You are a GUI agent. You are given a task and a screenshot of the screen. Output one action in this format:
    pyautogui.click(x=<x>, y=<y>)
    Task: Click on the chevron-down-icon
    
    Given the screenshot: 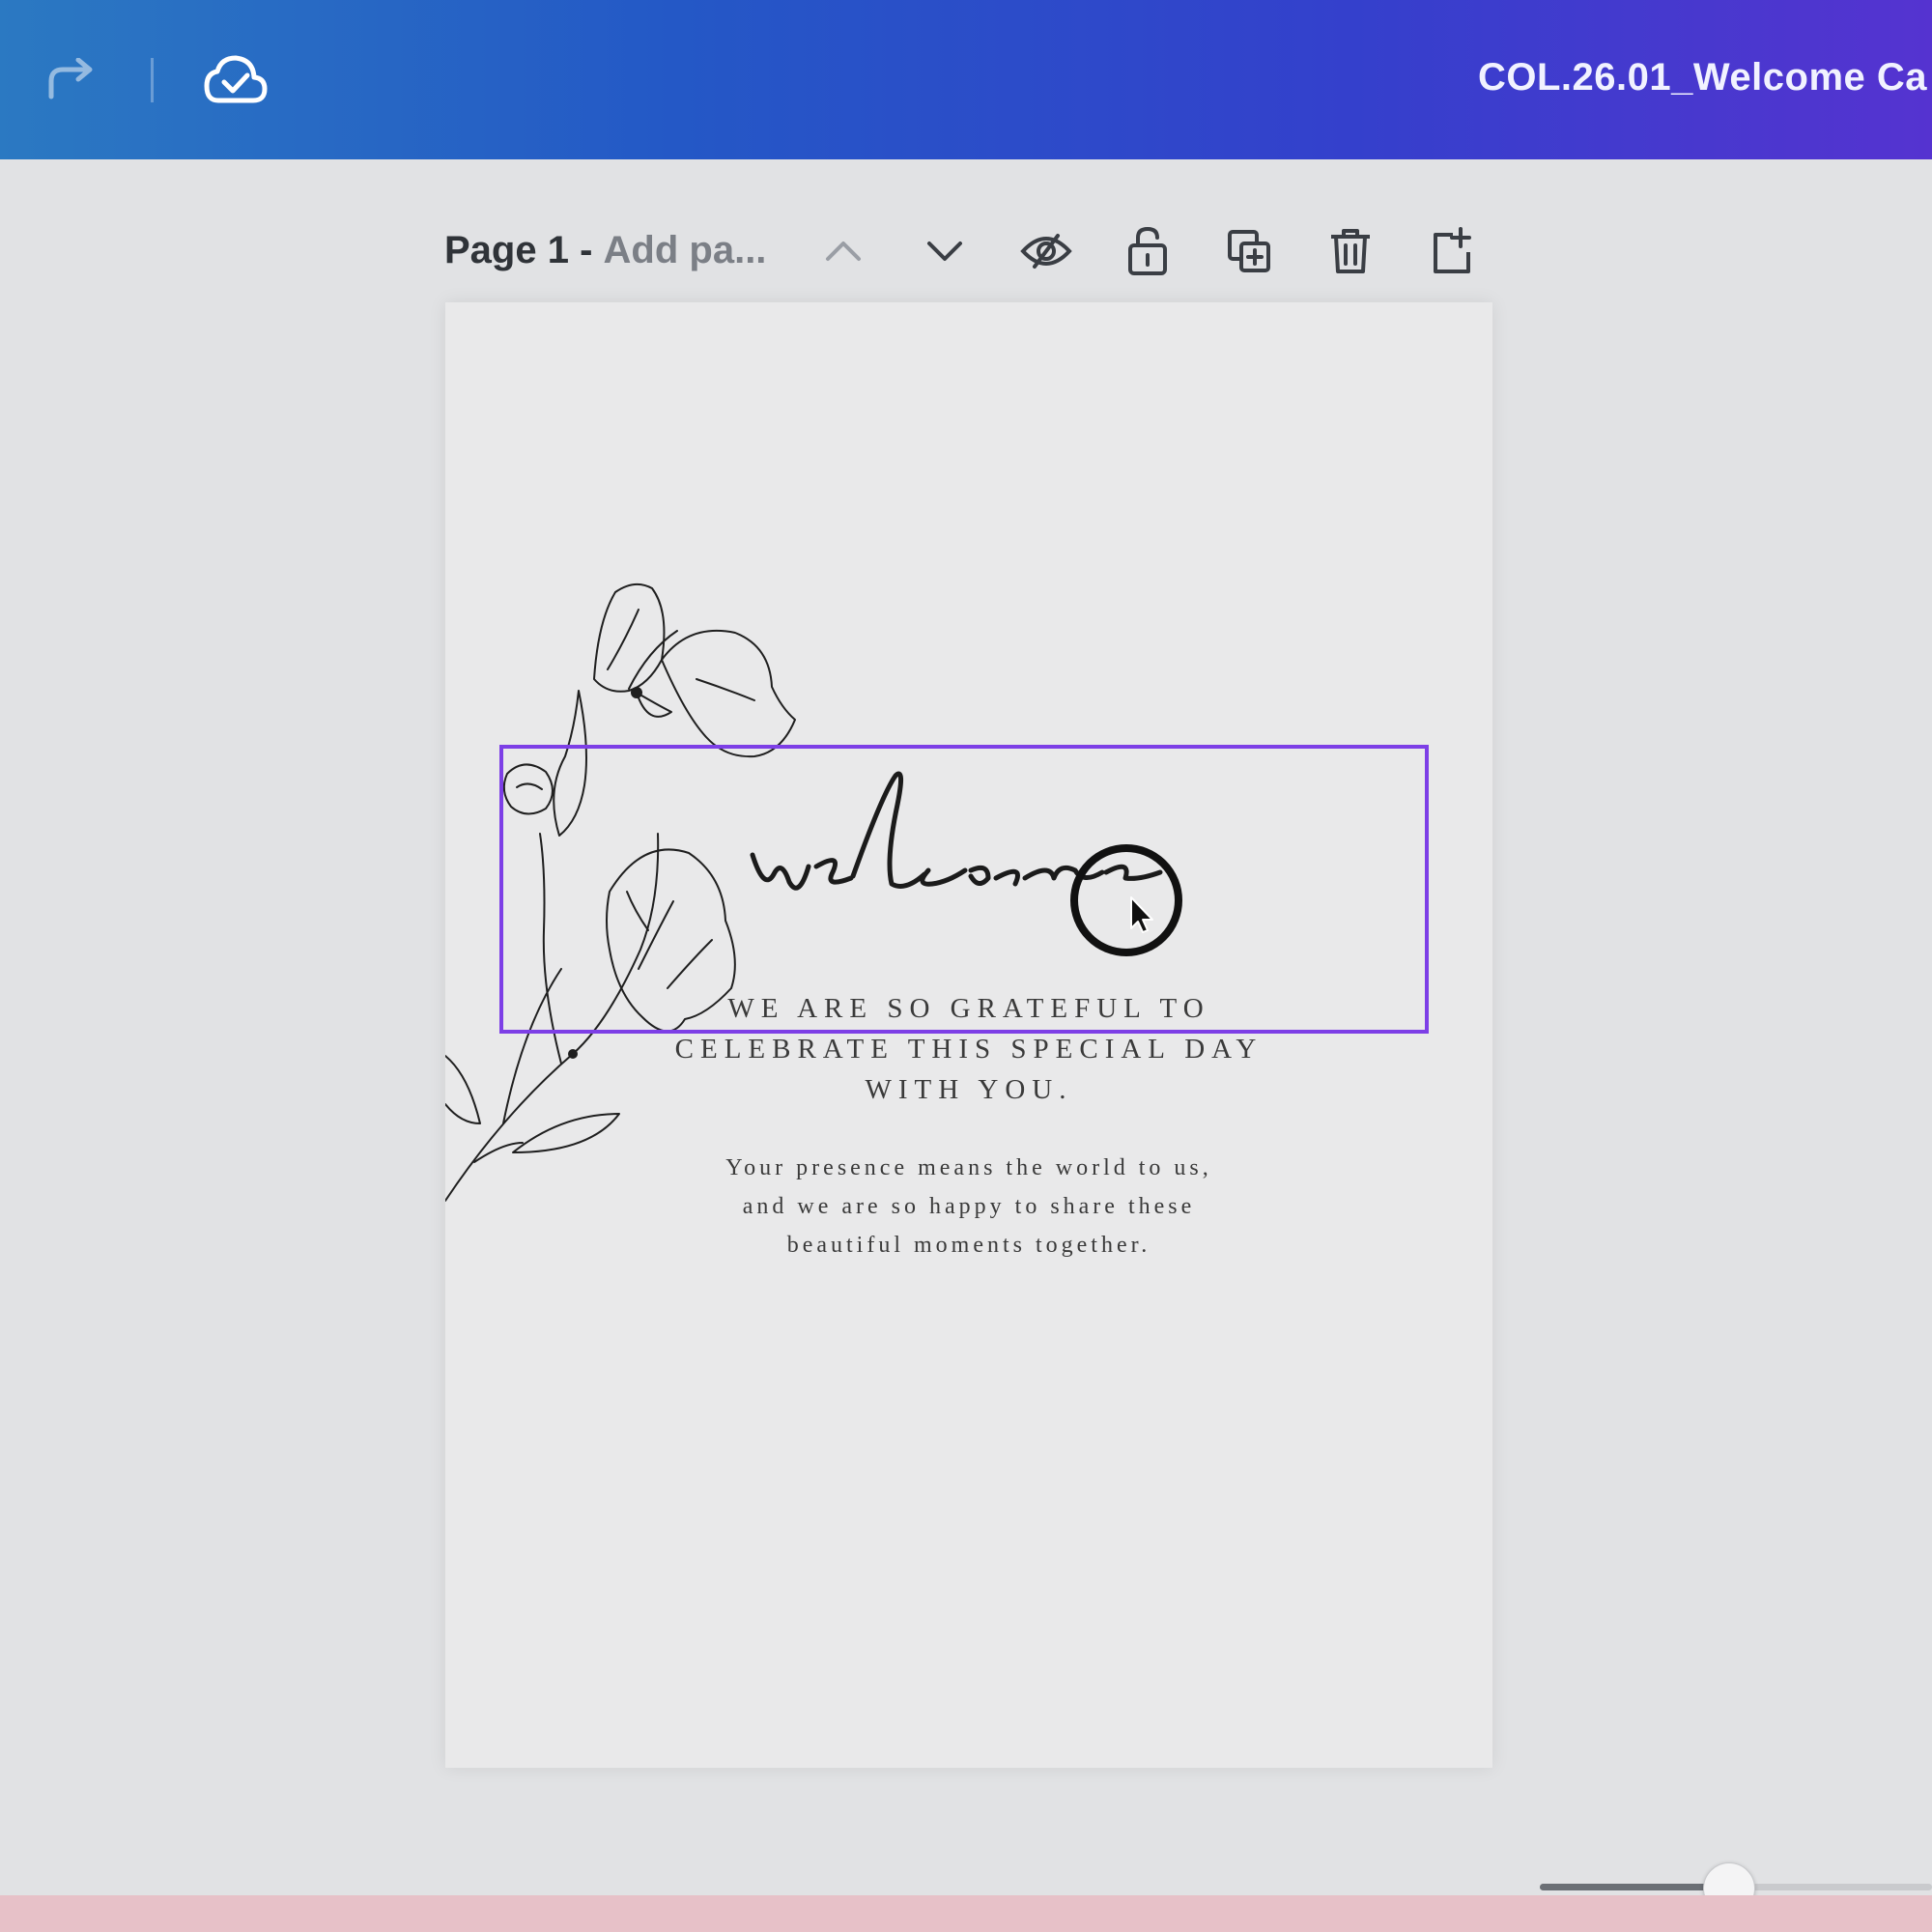 What is the action you would take?
    pyautogui.click(x=945, y=251)
    